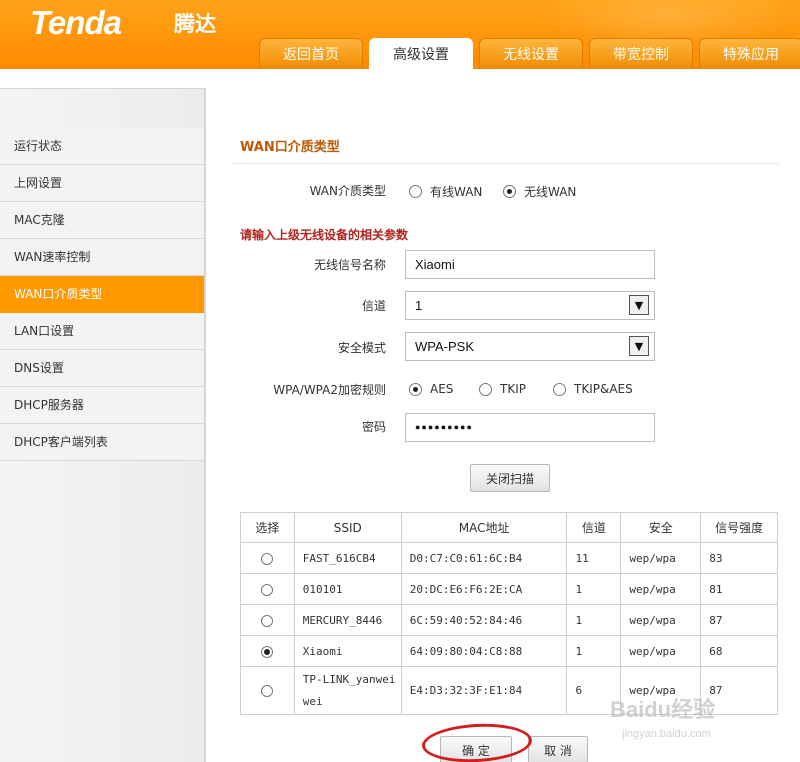  I want to click on table-row: 010101 20:DC:E6:F6:2E:CA 1 wep/wpa 81, so click(509, 589).